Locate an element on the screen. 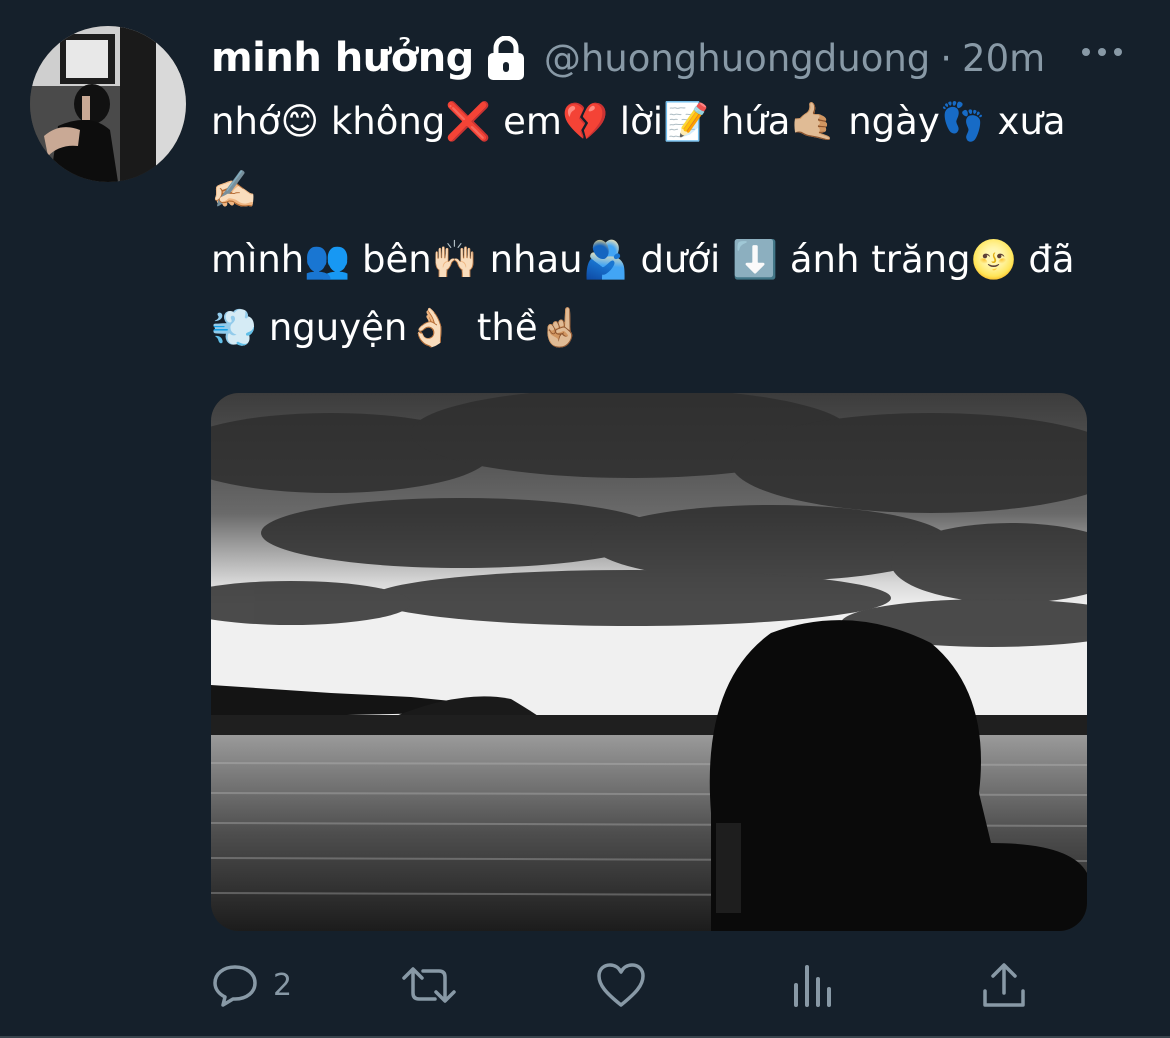 The height and width of the screenshot is (1038, 1170). heart-icon is located at coordinates (621, 985).